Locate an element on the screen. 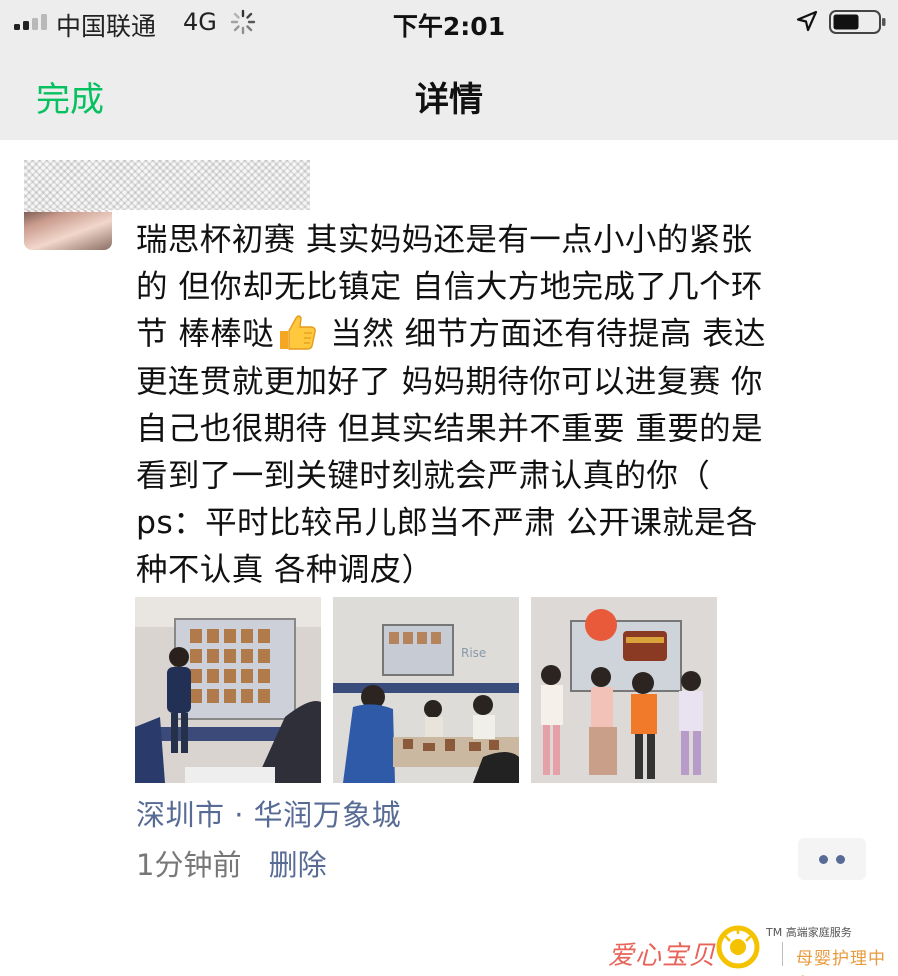 The width and height of the screenshot is (898, 976). watermark-tag: TM 高端家庭服务 is located at coordinates (809, 932).